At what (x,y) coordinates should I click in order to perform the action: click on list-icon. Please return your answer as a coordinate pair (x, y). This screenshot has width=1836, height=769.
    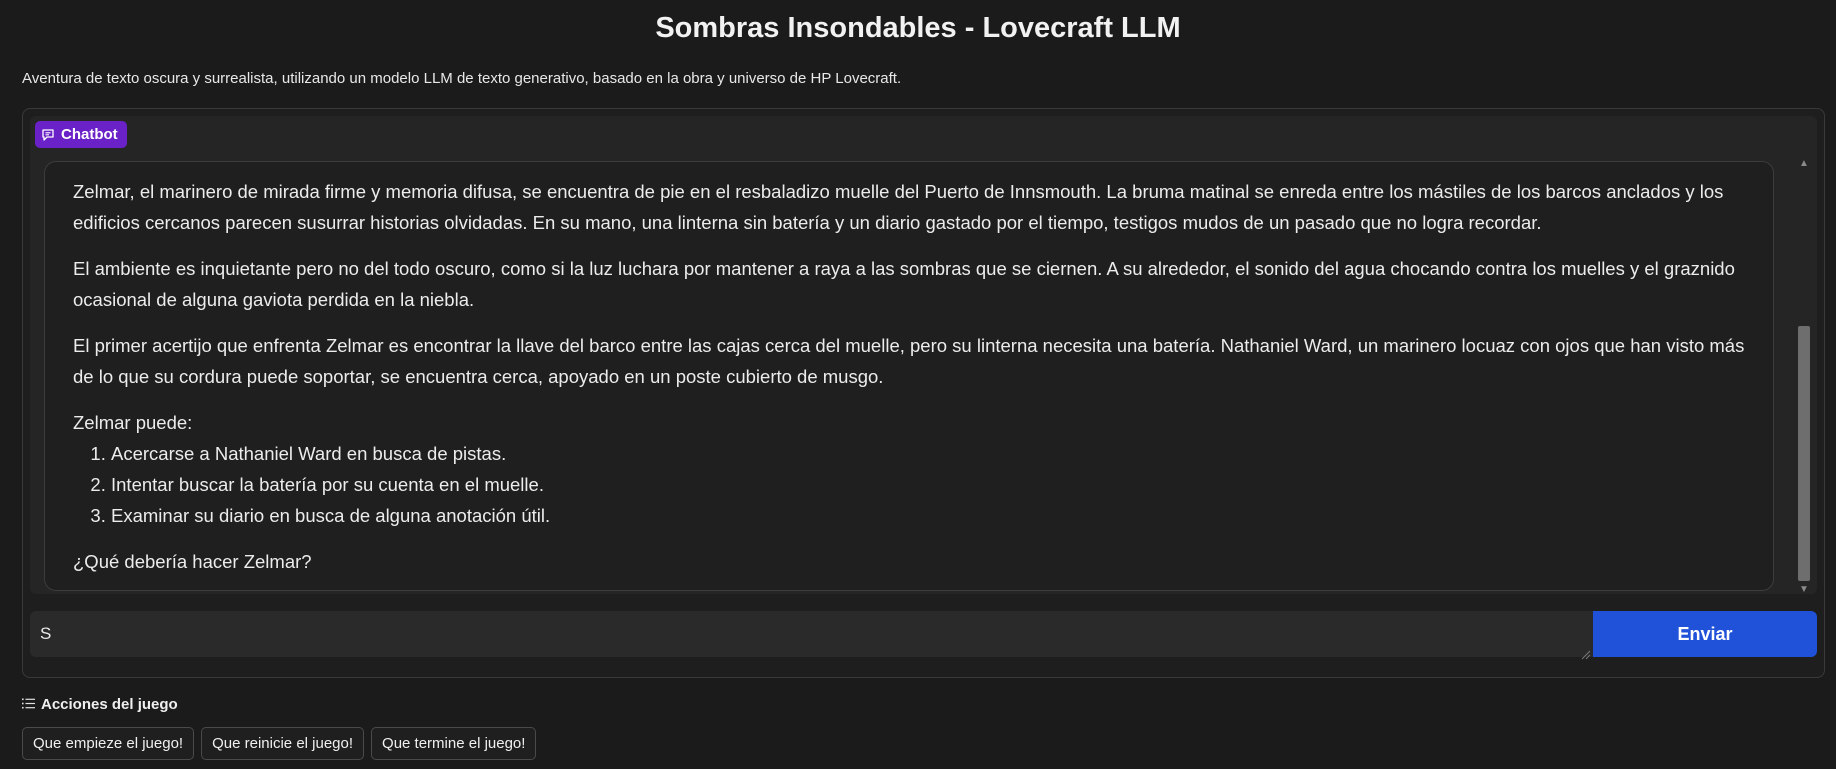
    Looking at the image, I should click on (28, 704).